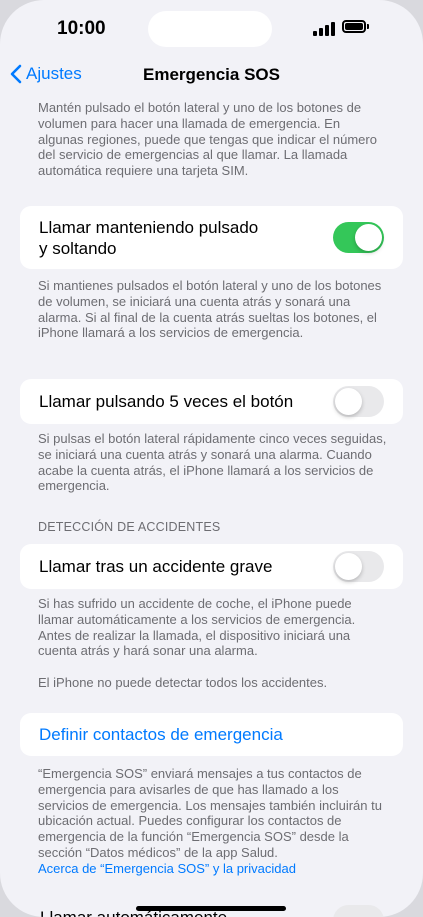  I want to click on crash-detection-toggle, so click(358, 566).